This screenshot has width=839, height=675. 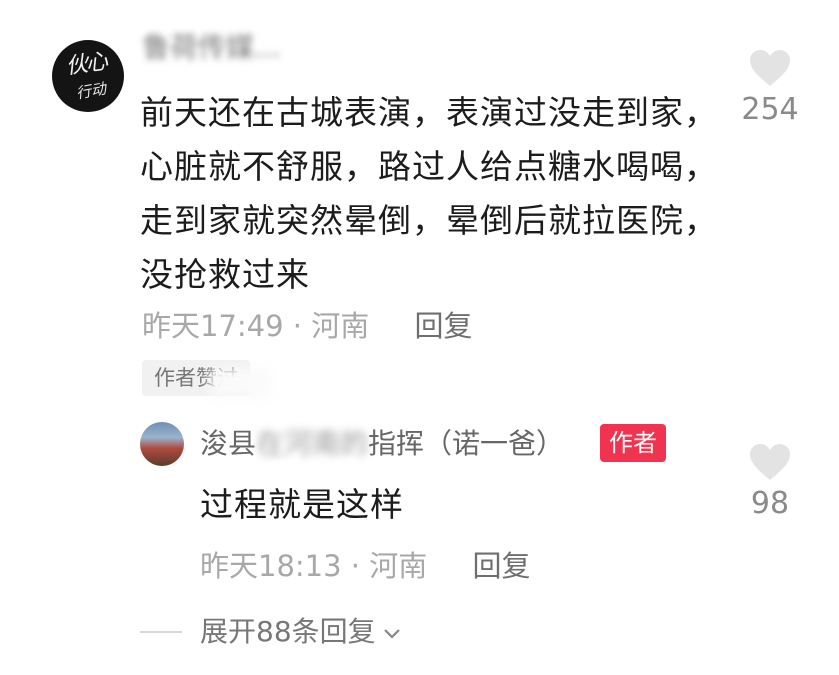 I want to click on avatar-scribble: 伙心, so click(x=86, y=64).